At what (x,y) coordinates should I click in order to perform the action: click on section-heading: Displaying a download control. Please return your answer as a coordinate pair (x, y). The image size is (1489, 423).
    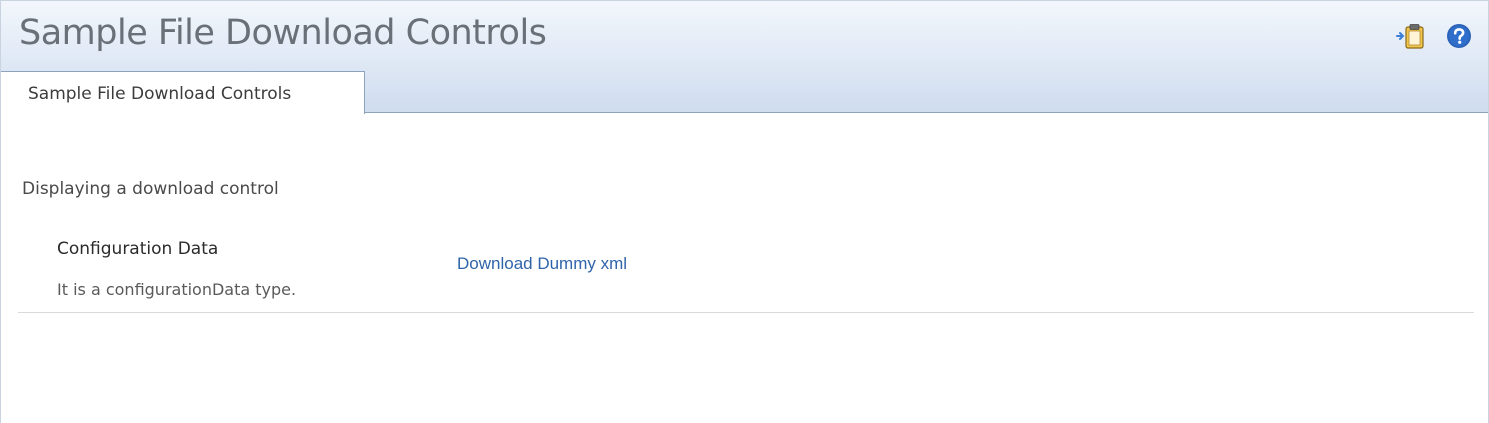
    Looking at the image, I should click on (150, 189).